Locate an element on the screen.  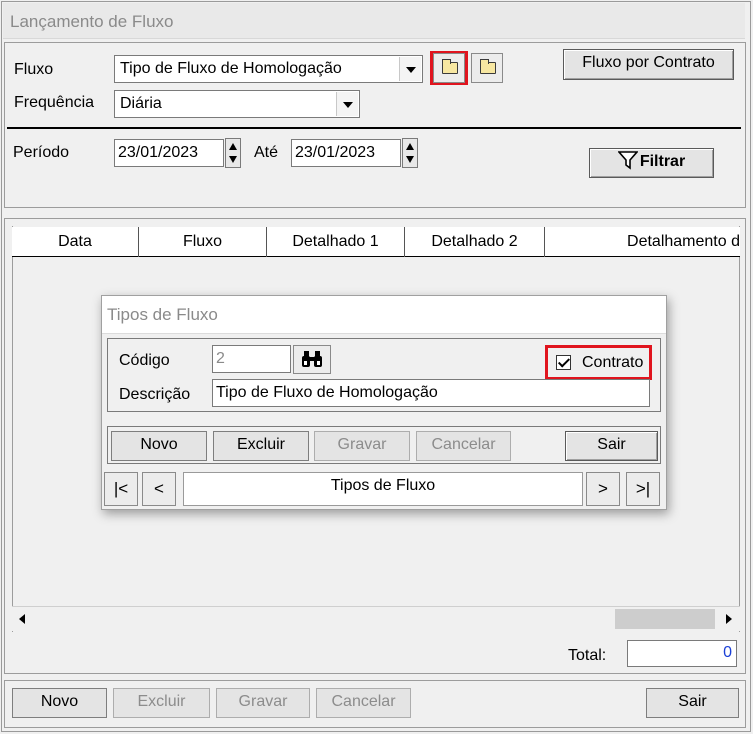
periodo-label: Período is located at coordinates (41, 152).